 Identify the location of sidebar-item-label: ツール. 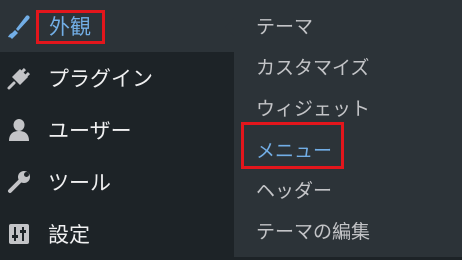
(79, 183).